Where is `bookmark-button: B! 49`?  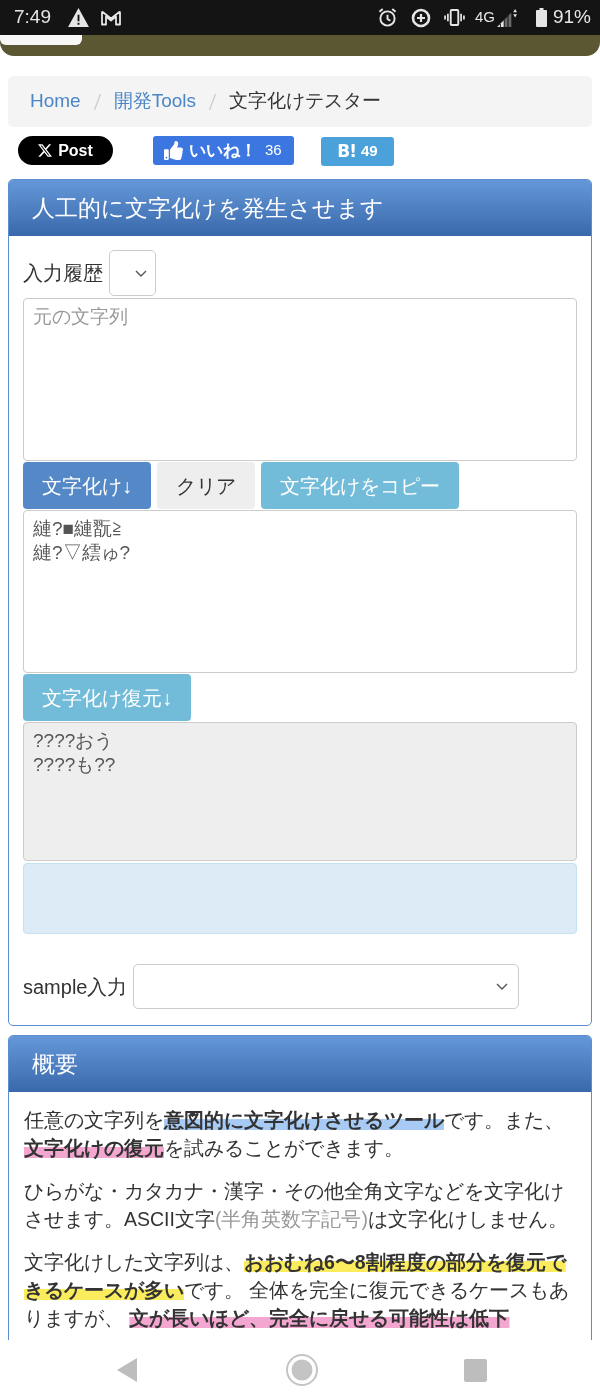 bookmark-button: B! 49 is located at coordinates (357, 151).